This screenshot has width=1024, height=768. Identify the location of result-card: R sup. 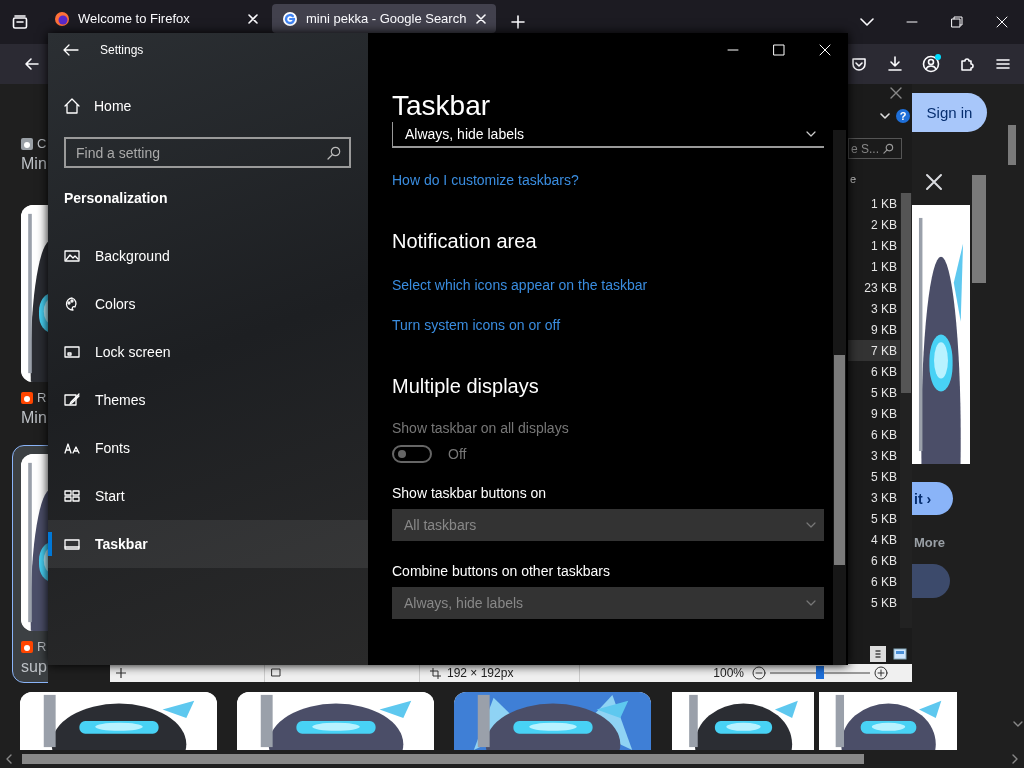
(30, 564).